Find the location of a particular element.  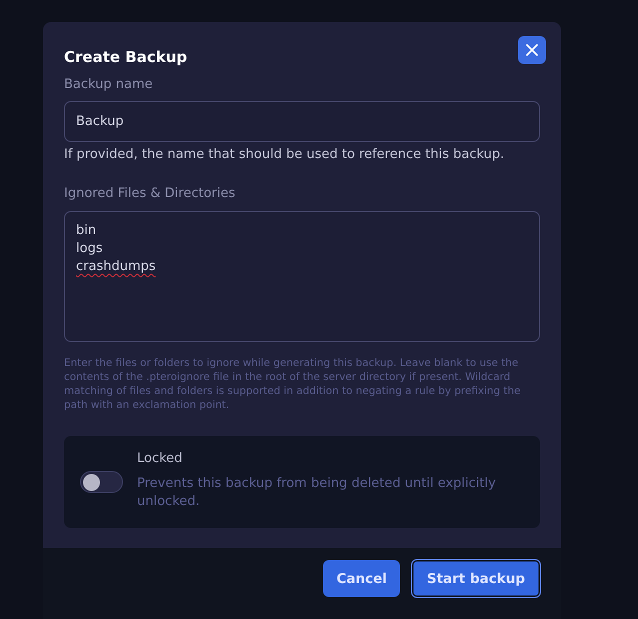

backup-name-input: Backup is located at coordinates (302, 121).